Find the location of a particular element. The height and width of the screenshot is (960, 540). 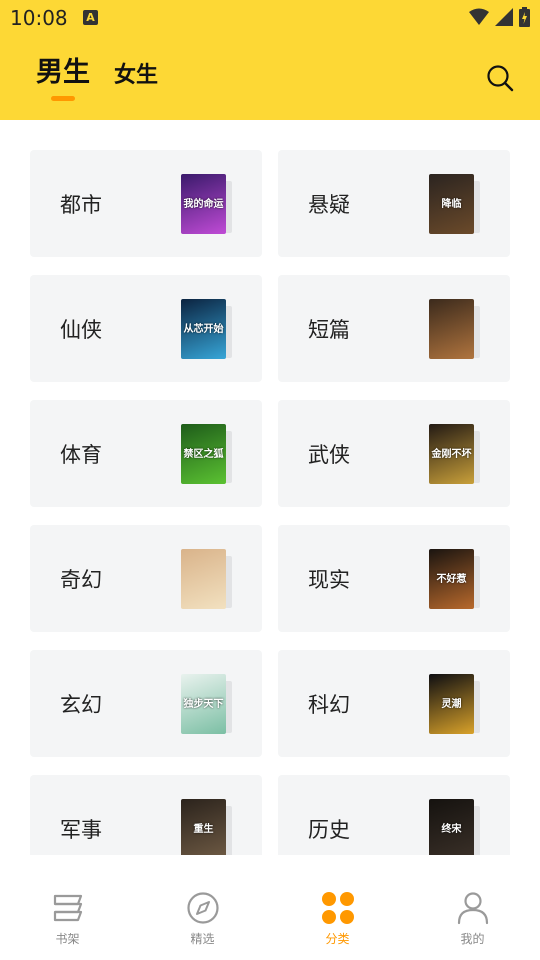

category-label: 短篇 is located at coordinates (329, 329).